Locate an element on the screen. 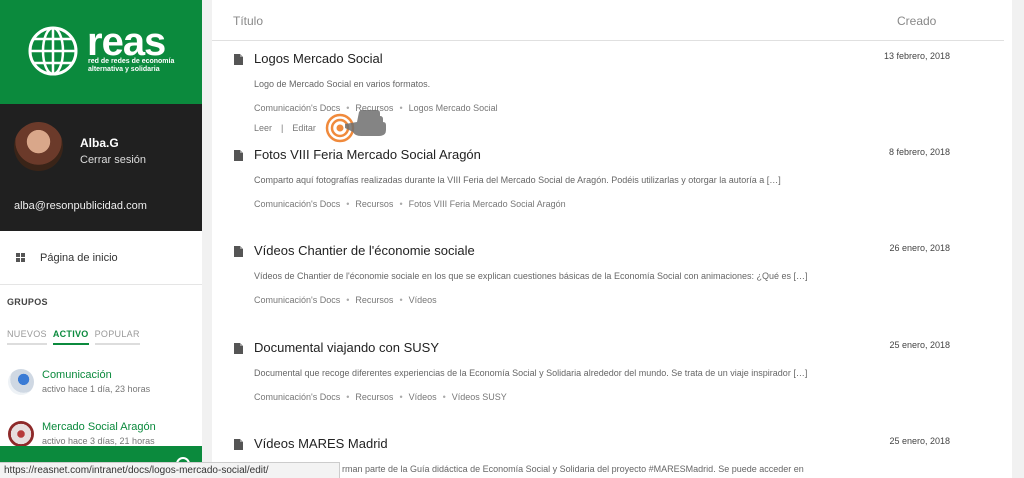 The image size is (1024, 478). doc-date: 26 enero, 2018 is located at coordinates (919, 248).